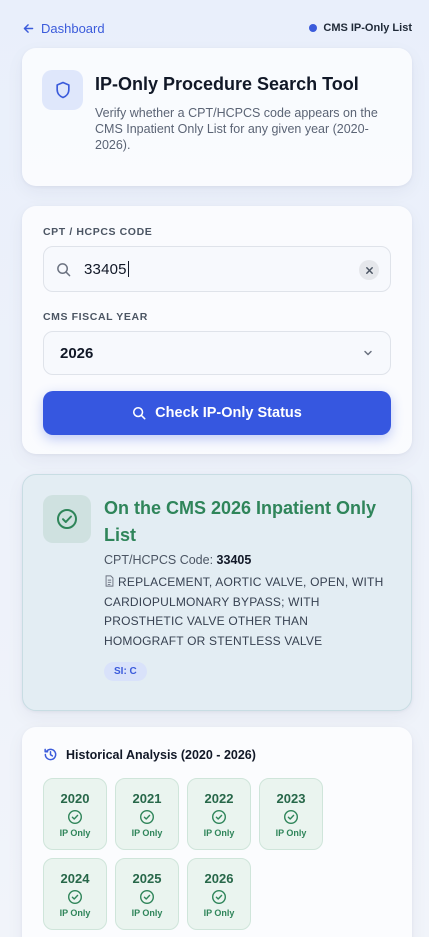 This screenshot has height=937, width=429. I want to click on check-status-button: Check IP-Only Status, so click(217, 413).